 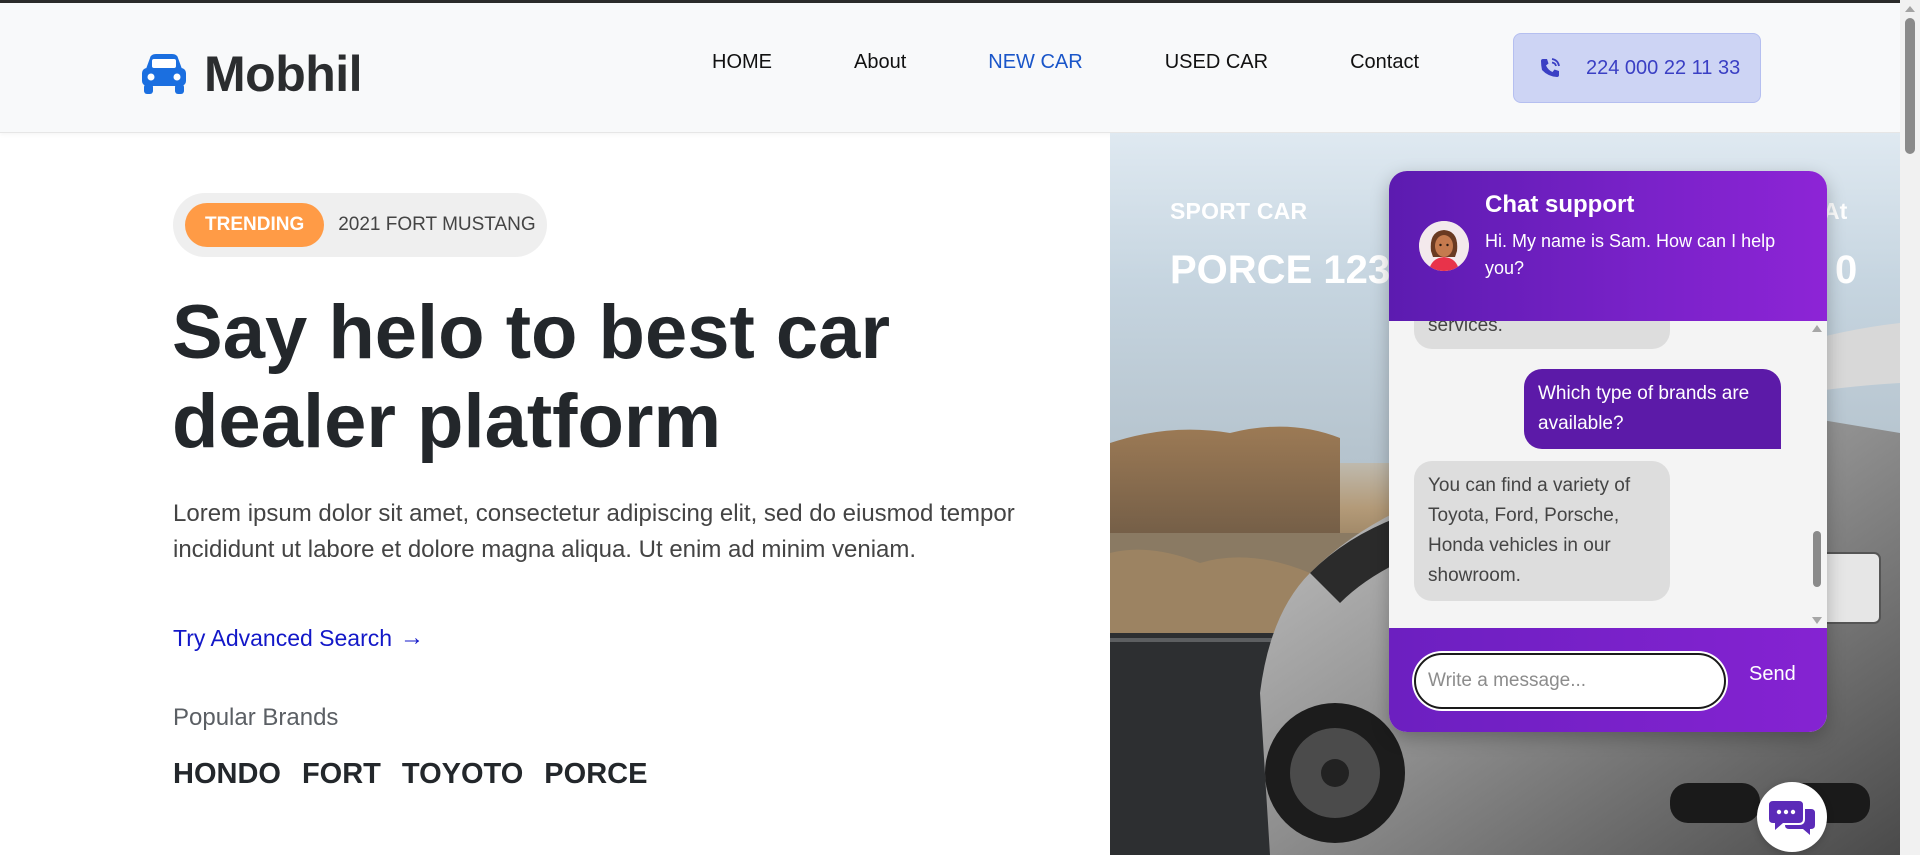 I want to click on nav-contact: Contact, so click(x=1384, y=62).